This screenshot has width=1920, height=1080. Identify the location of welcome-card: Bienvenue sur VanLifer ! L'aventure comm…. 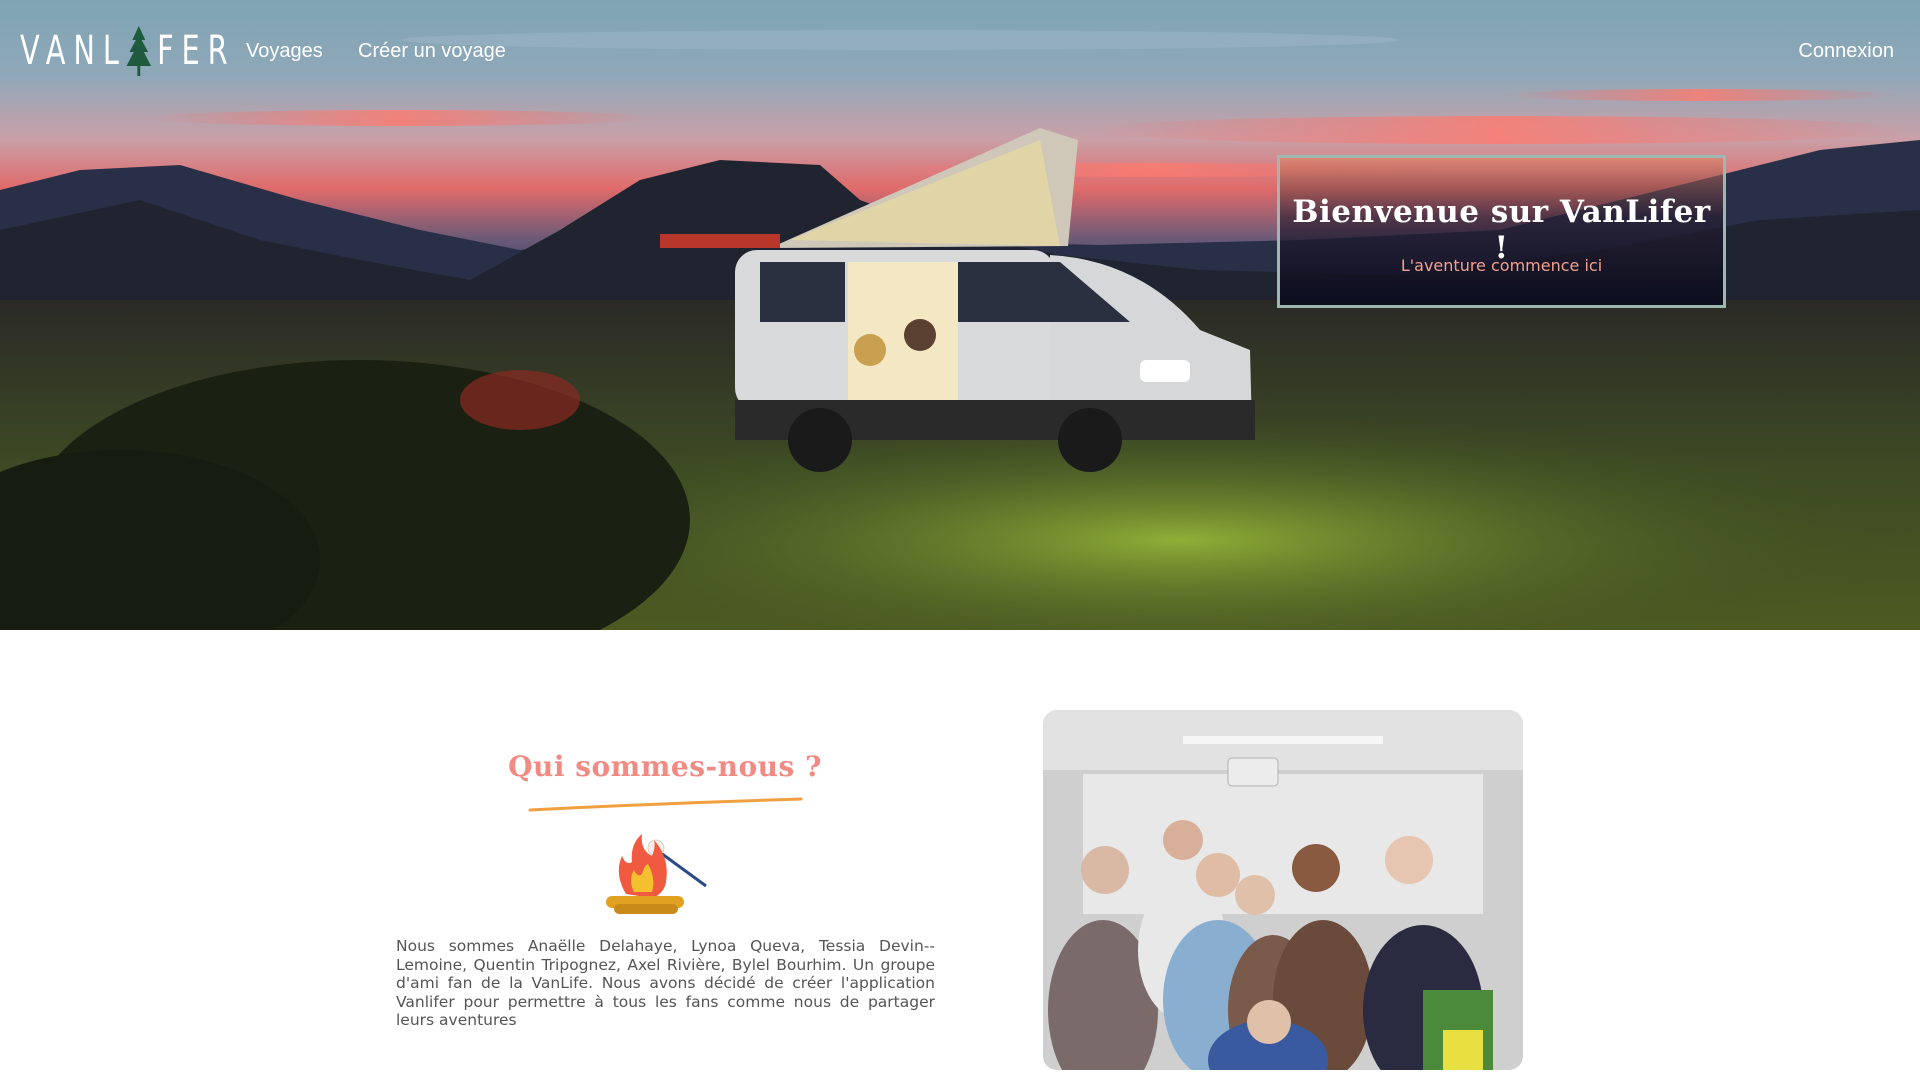
(1501, 231).